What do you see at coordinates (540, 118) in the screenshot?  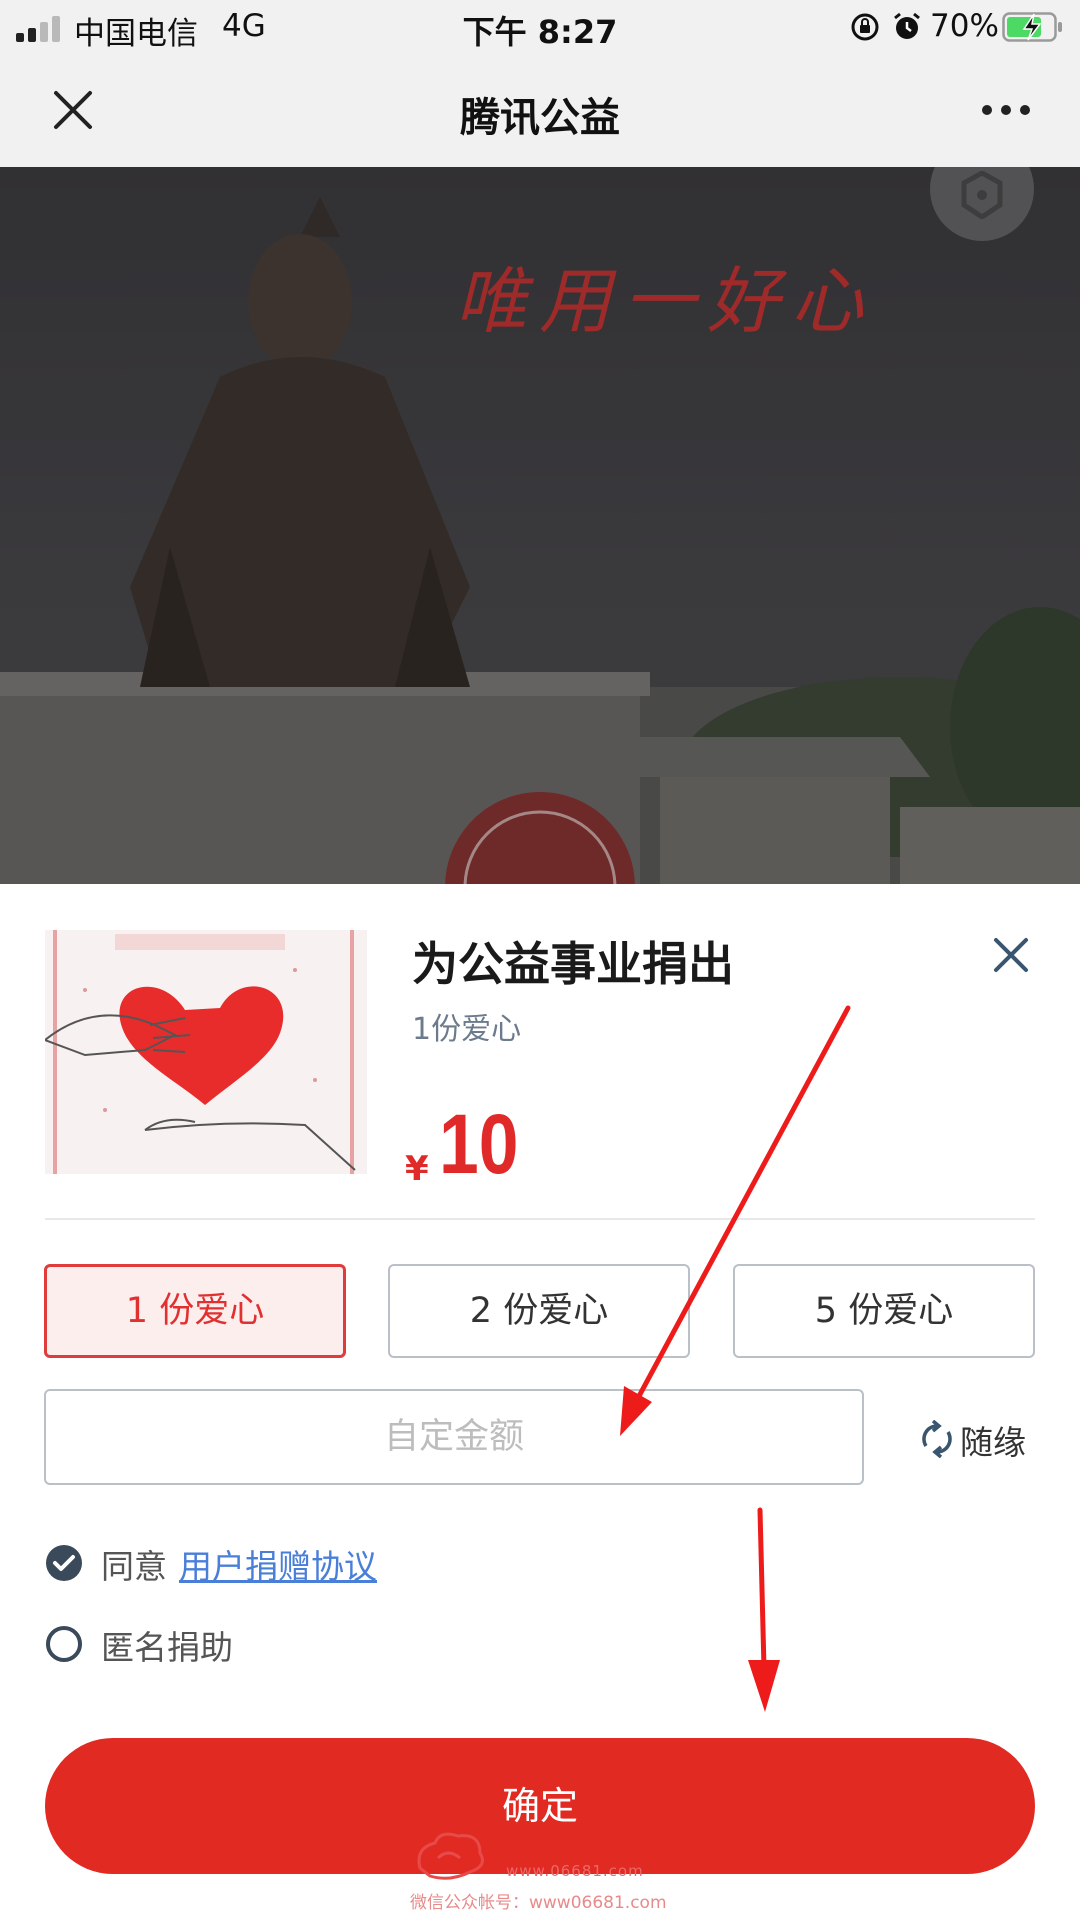 I see `page-title: 腾讯公益` at bounding box center [540, 118].